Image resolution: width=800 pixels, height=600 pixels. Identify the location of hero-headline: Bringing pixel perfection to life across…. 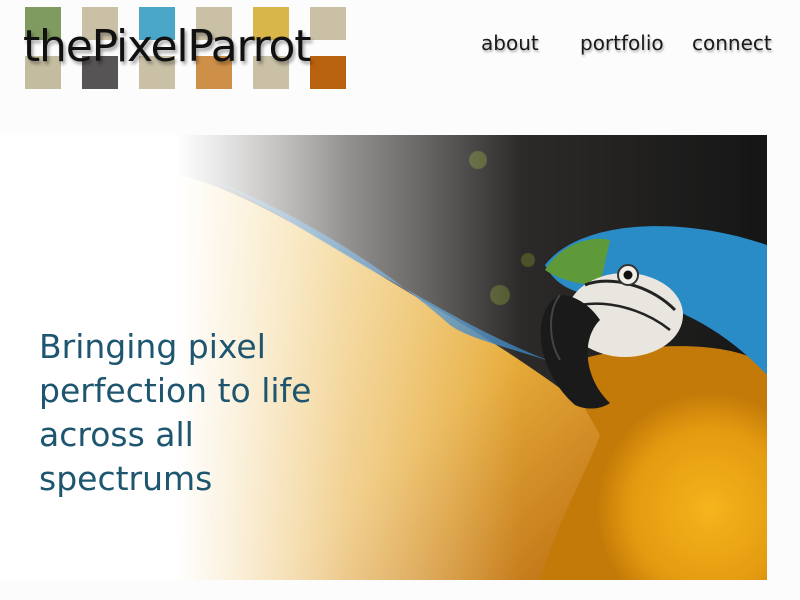
(175, 412).